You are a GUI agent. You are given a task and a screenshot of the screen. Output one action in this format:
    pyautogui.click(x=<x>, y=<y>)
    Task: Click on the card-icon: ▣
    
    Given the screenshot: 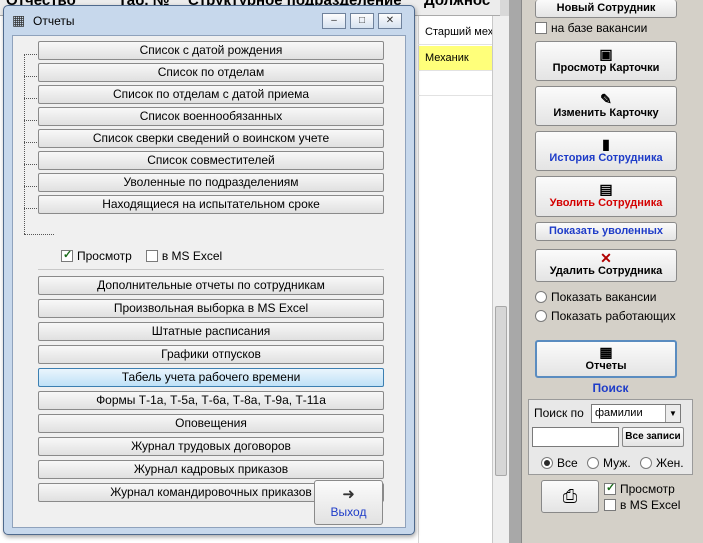 What is the action you would take?
    pyautogui.click(x=606, y=54)
    